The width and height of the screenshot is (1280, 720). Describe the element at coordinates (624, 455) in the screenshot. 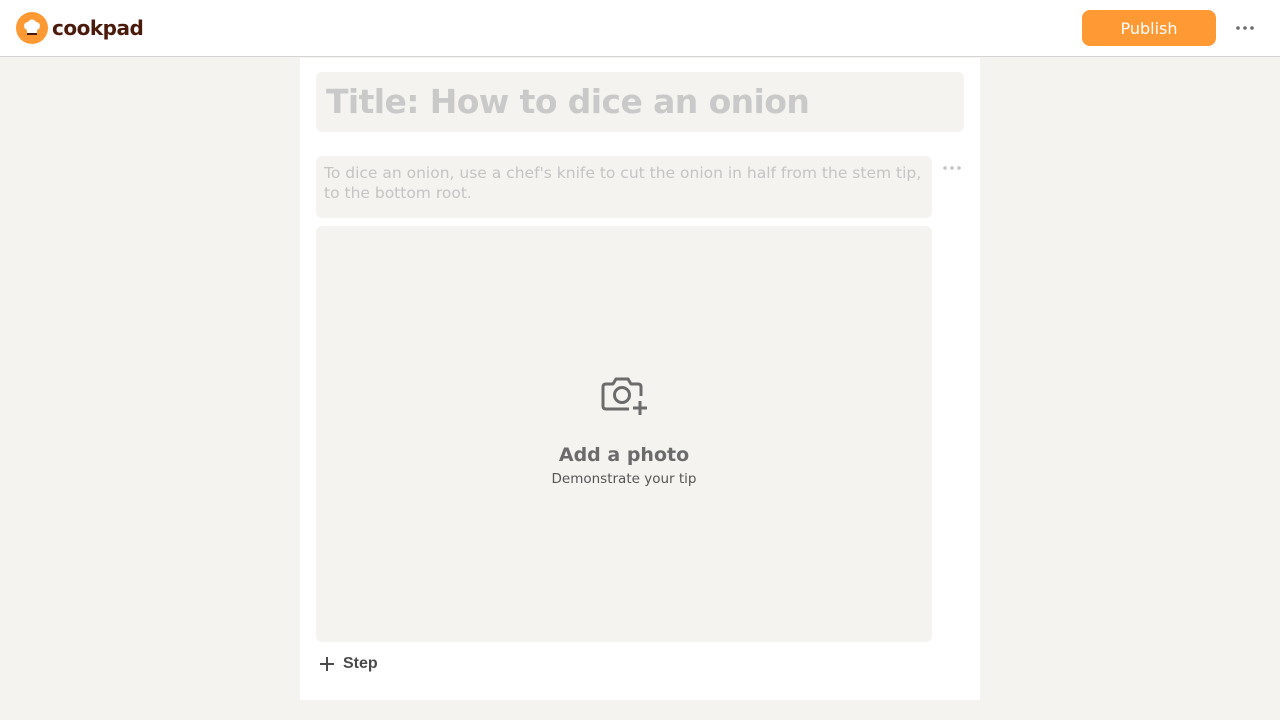

I see `add-photo-title: Add a photo` at that location.